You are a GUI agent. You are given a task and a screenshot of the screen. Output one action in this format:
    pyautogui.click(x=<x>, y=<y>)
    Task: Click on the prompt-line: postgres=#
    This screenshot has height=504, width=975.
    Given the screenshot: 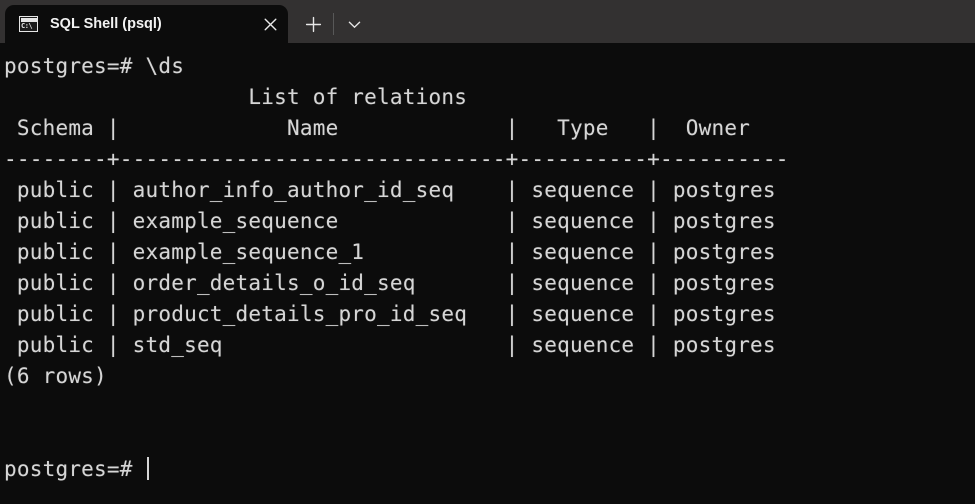 What is the action you would take?
    pyautogui.click(x=489, y=469)
    